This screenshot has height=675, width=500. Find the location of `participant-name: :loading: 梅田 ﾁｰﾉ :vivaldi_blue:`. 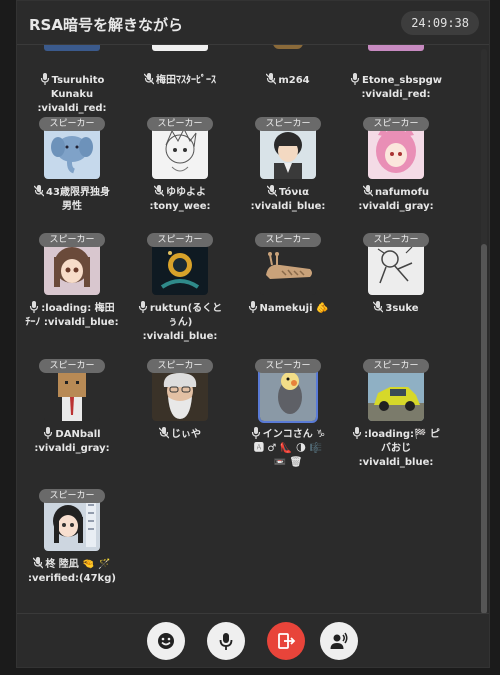

participant-name: :loading: 梅田 ﾁｰﾉ :vivaldi_blue: is located at coordinates (72, 315).